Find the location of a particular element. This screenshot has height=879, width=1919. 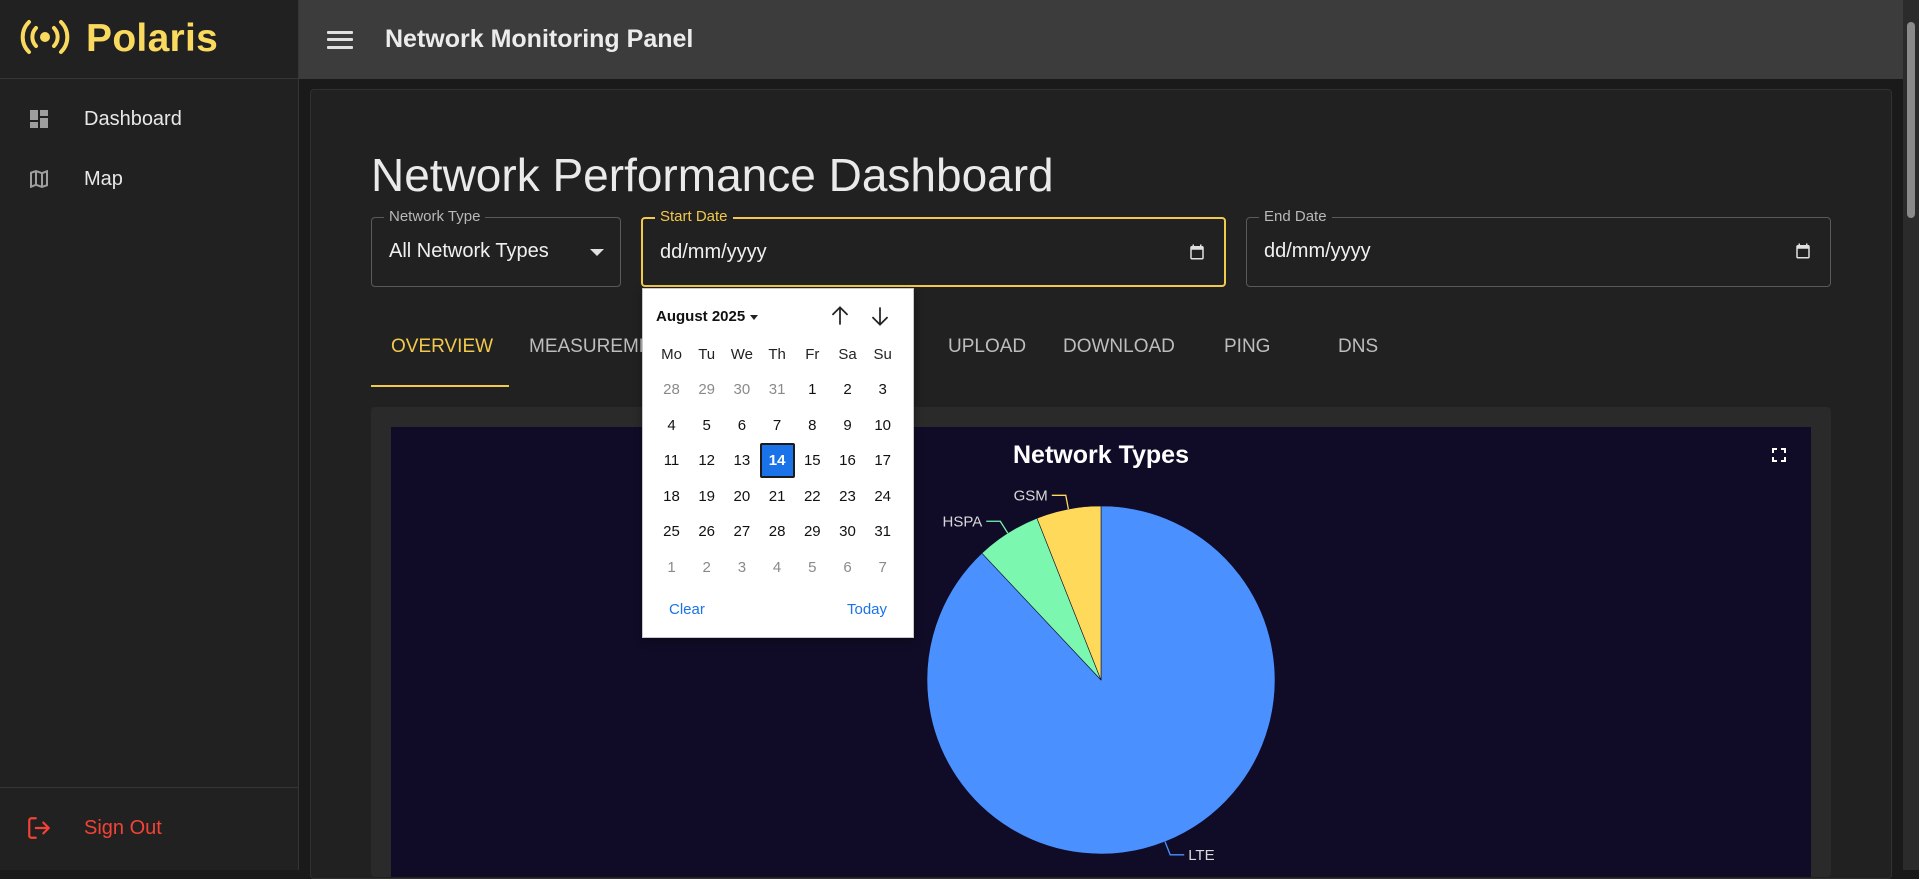

calendar-day: 23 is located at coordinates (847, 496).